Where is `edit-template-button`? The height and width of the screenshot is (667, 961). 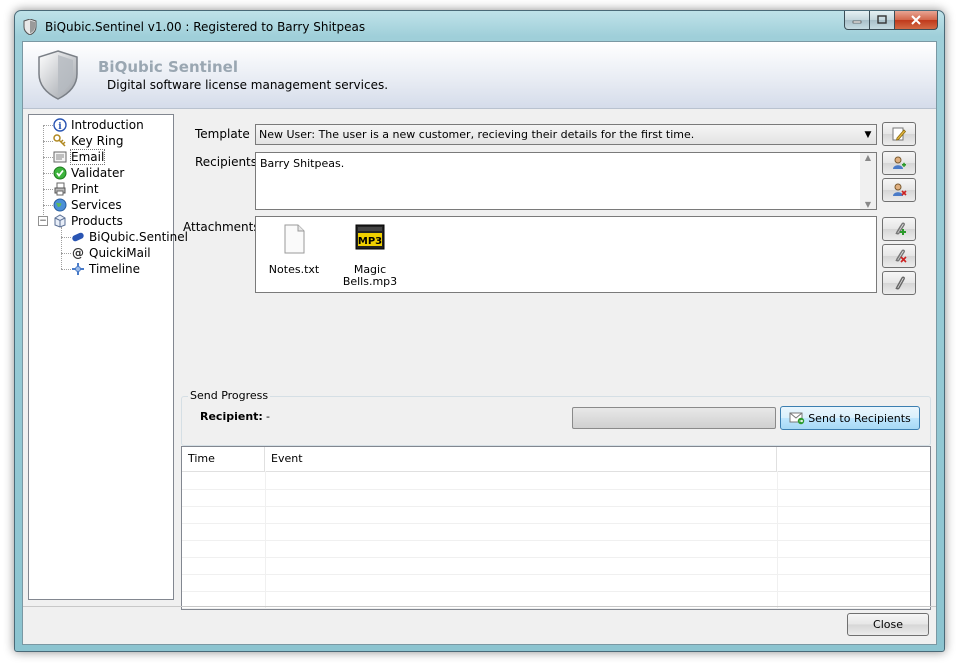
edit-template-button is located at coordinates (899, 134).